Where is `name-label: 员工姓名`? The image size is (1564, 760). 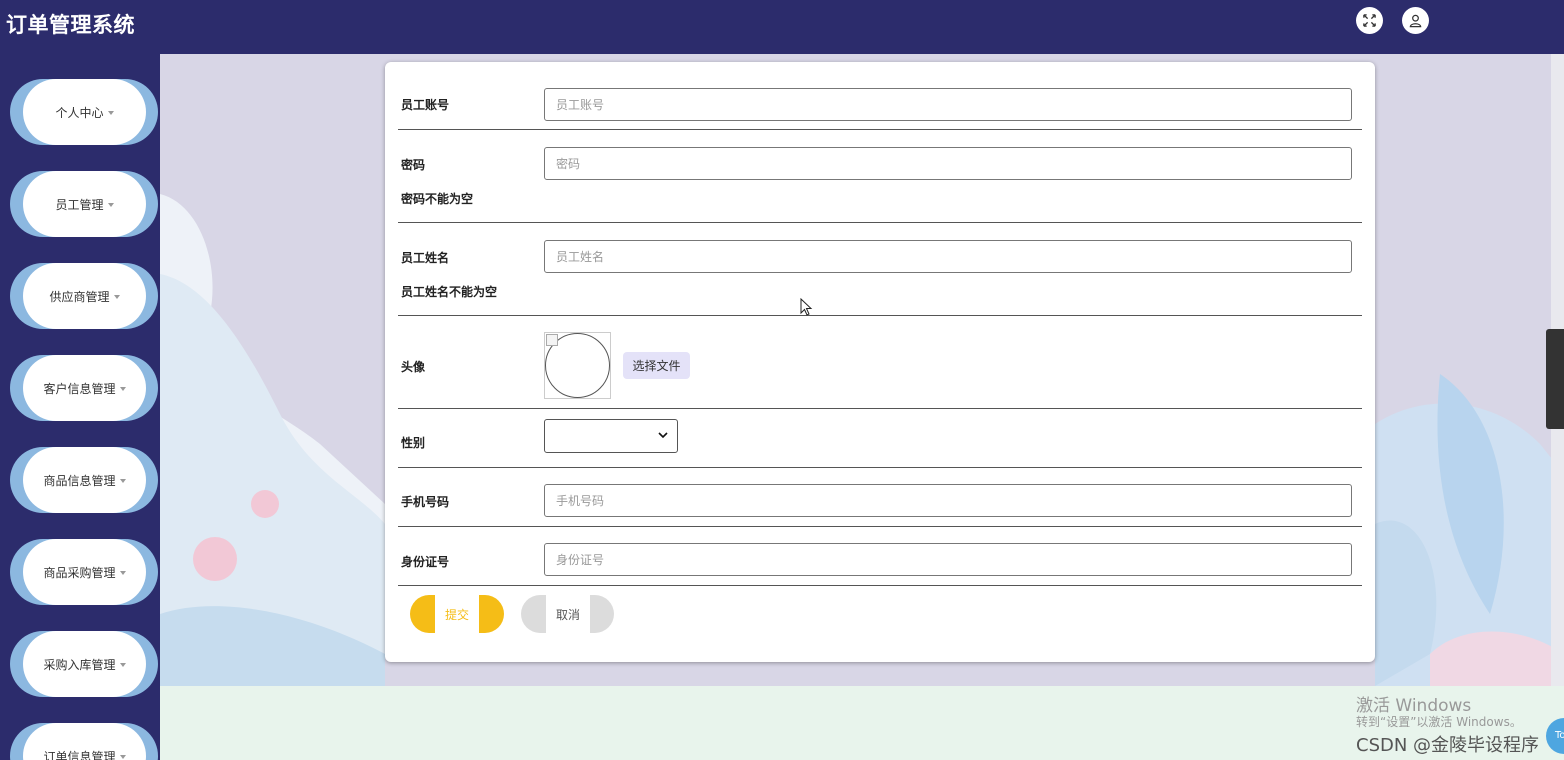
name-label: 员工姓名 is located at coordinates (425, 258).